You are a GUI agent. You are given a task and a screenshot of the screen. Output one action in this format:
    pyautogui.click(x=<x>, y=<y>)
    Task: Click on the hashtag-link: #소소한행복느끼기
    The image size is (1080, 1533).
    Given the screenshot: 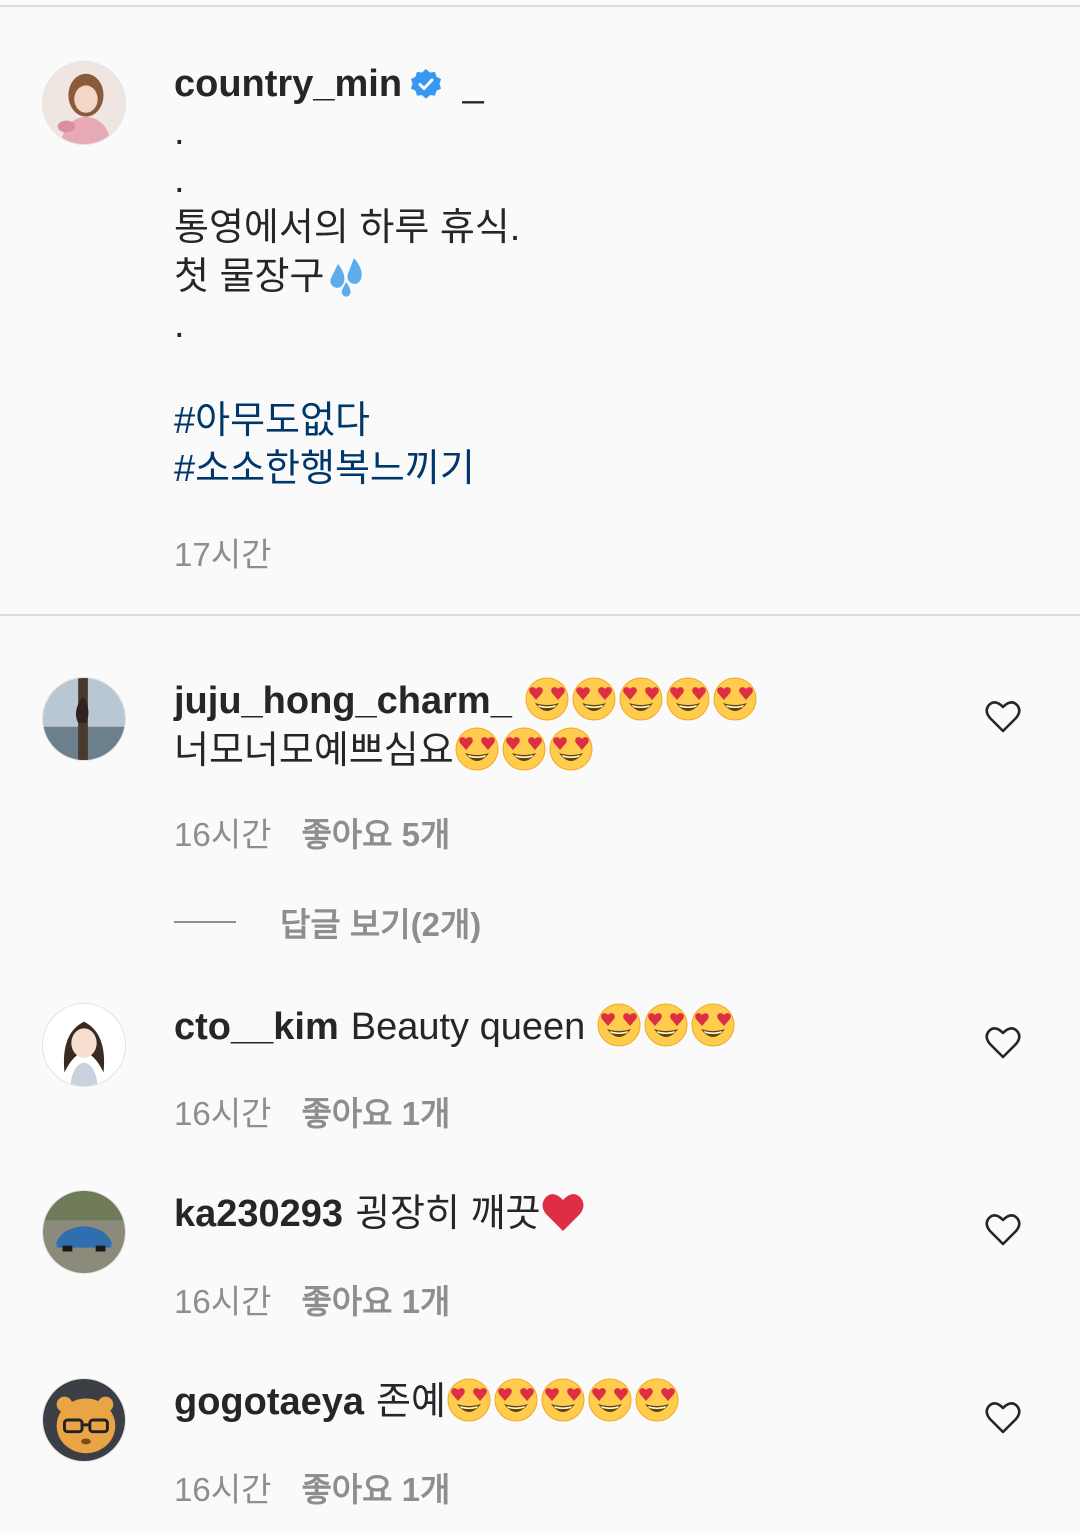 What is the action you would take?
    pyautogui.click(x=584, y=469)
    